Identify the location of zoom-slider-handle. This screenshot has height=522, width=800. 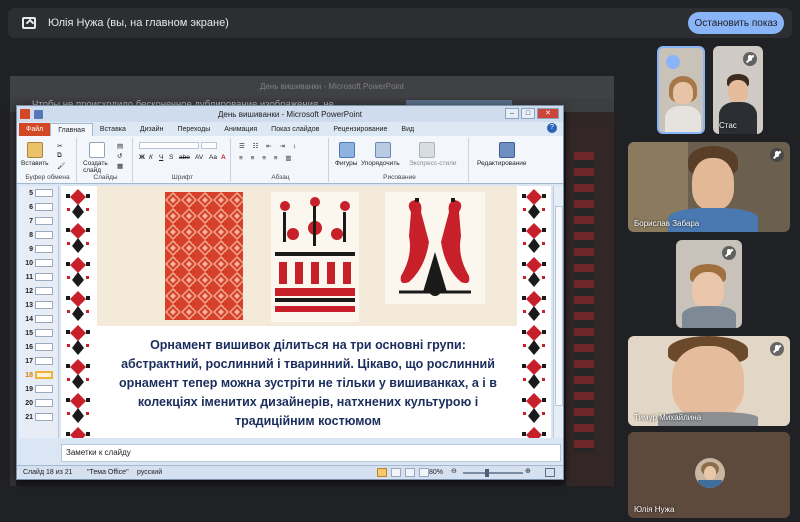
(487, 473).